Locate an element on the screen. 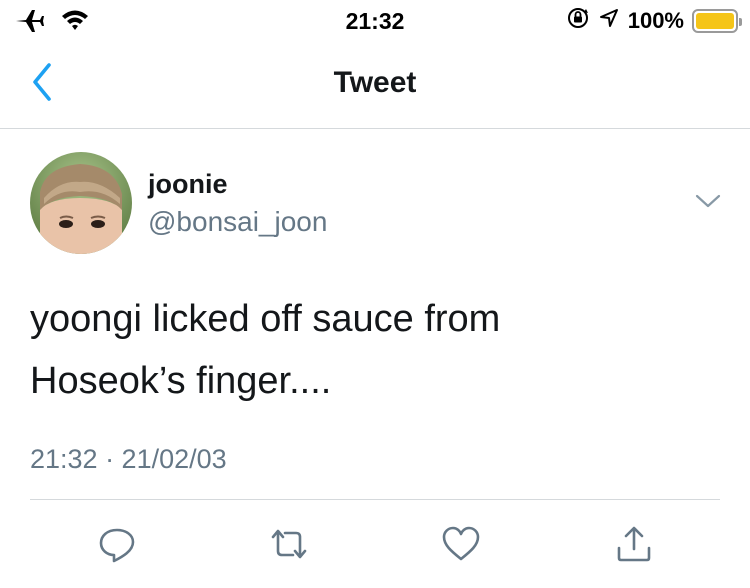 This screenshot has width=750, height=588. battery-icon is located at coordinates (717, 20).